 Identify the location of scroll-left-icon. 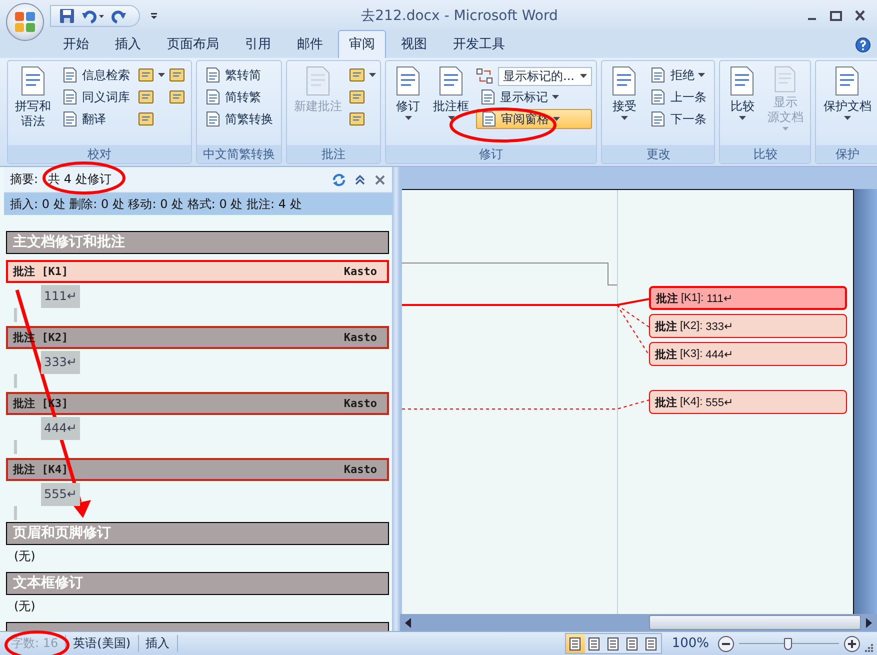
(408, 623).